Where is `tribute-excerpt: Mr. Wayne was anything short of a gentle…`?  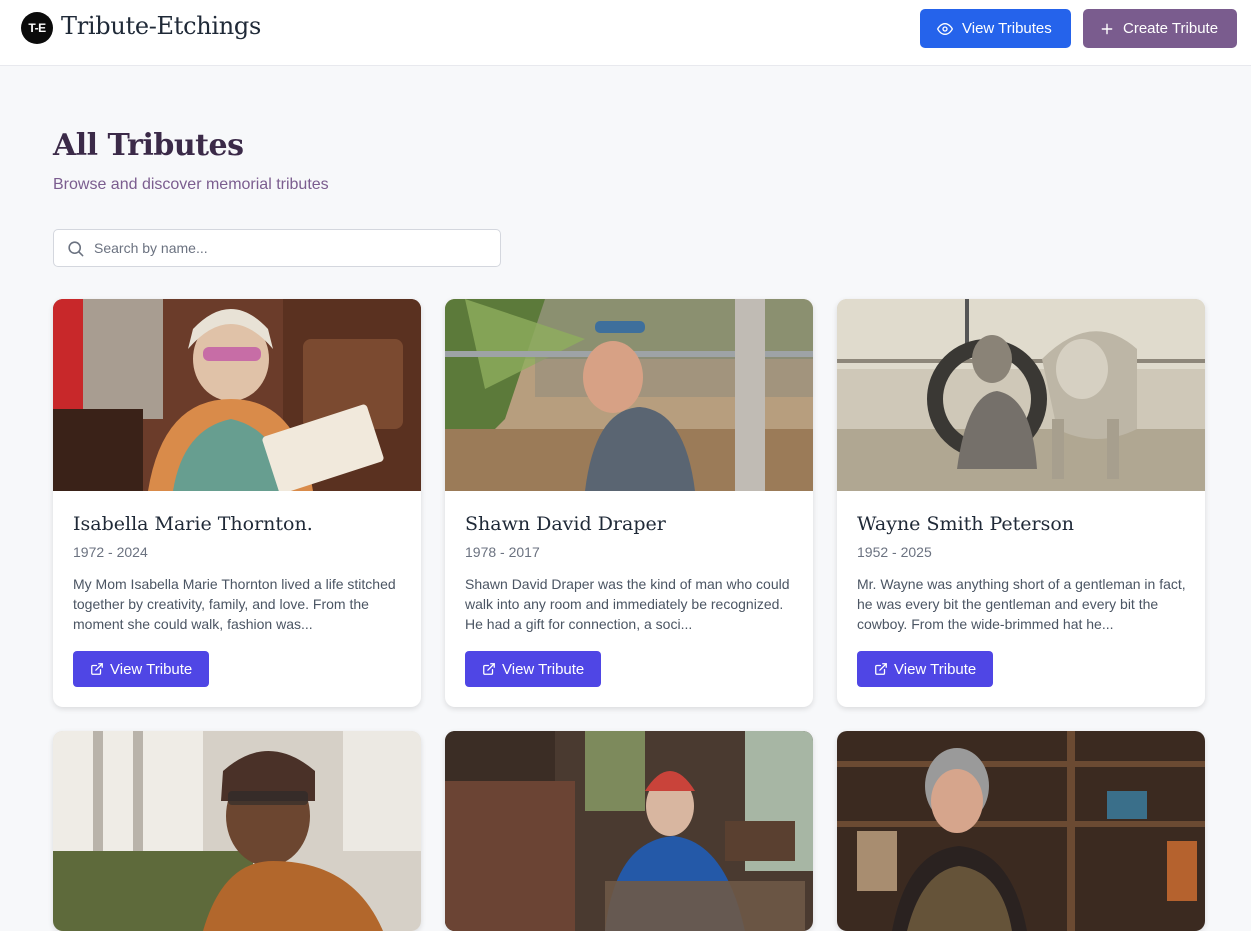
tribute-excerpt: Mr. Wayne was anything short of a gentle… is located at coordinates (1021, 604).